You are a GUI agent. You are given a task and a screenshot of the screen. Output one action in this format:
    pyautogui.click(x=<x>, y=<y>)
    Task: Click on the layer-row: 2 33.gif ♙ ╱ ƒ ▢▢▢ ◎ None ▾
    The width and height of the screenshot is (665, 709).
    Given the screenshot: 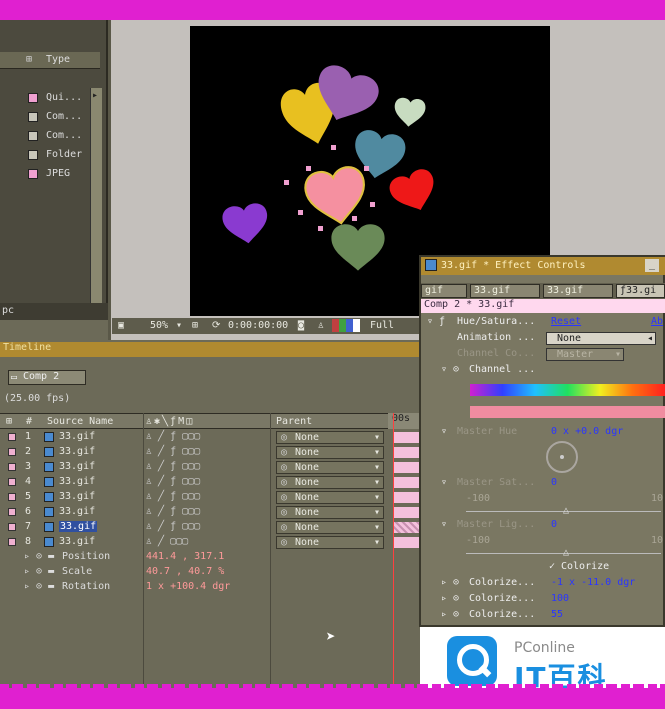 What is the action you would take?
    pyautogui.click(x=210, y=452)
    